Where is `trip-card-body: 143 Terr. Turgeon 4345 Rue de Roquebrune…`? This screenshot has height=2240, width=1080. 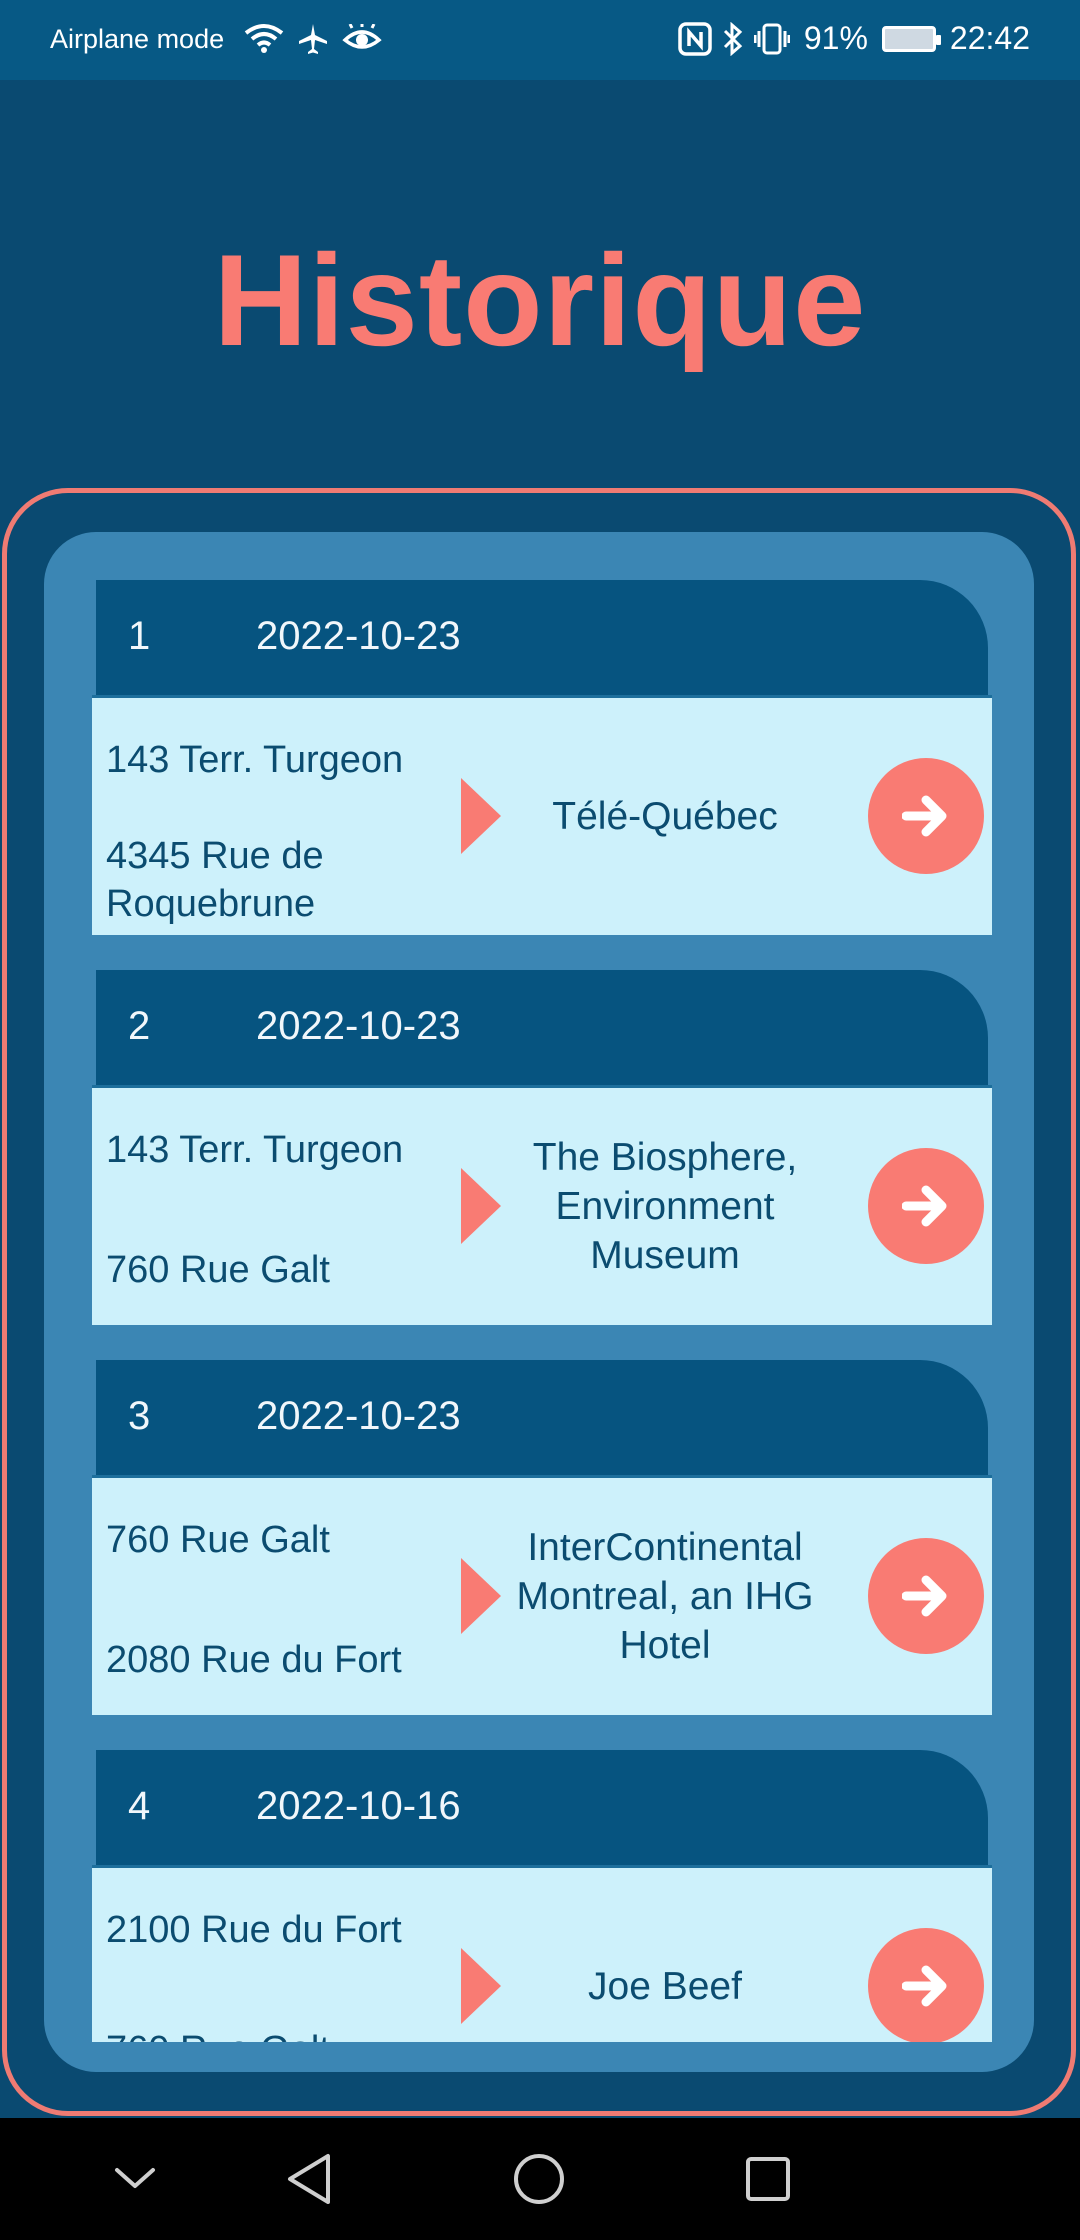
trip-card-body: 143 Terr. Turgeon 4345 Rue de Roquebrune… is located at coordinates (542, 815).